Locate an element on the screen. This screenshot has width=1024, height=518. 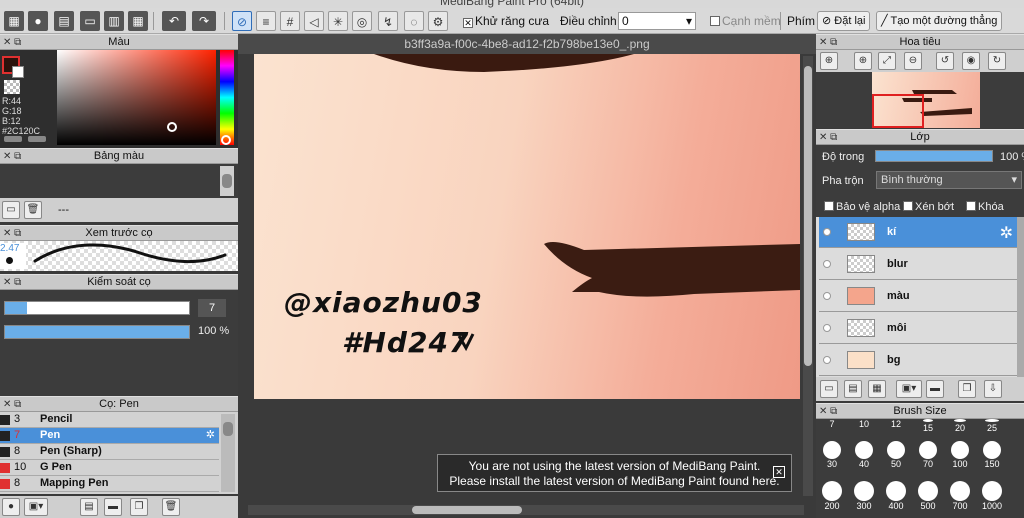
reset-button: ⊘ Đặt lại is located at coordinates (844, 21).